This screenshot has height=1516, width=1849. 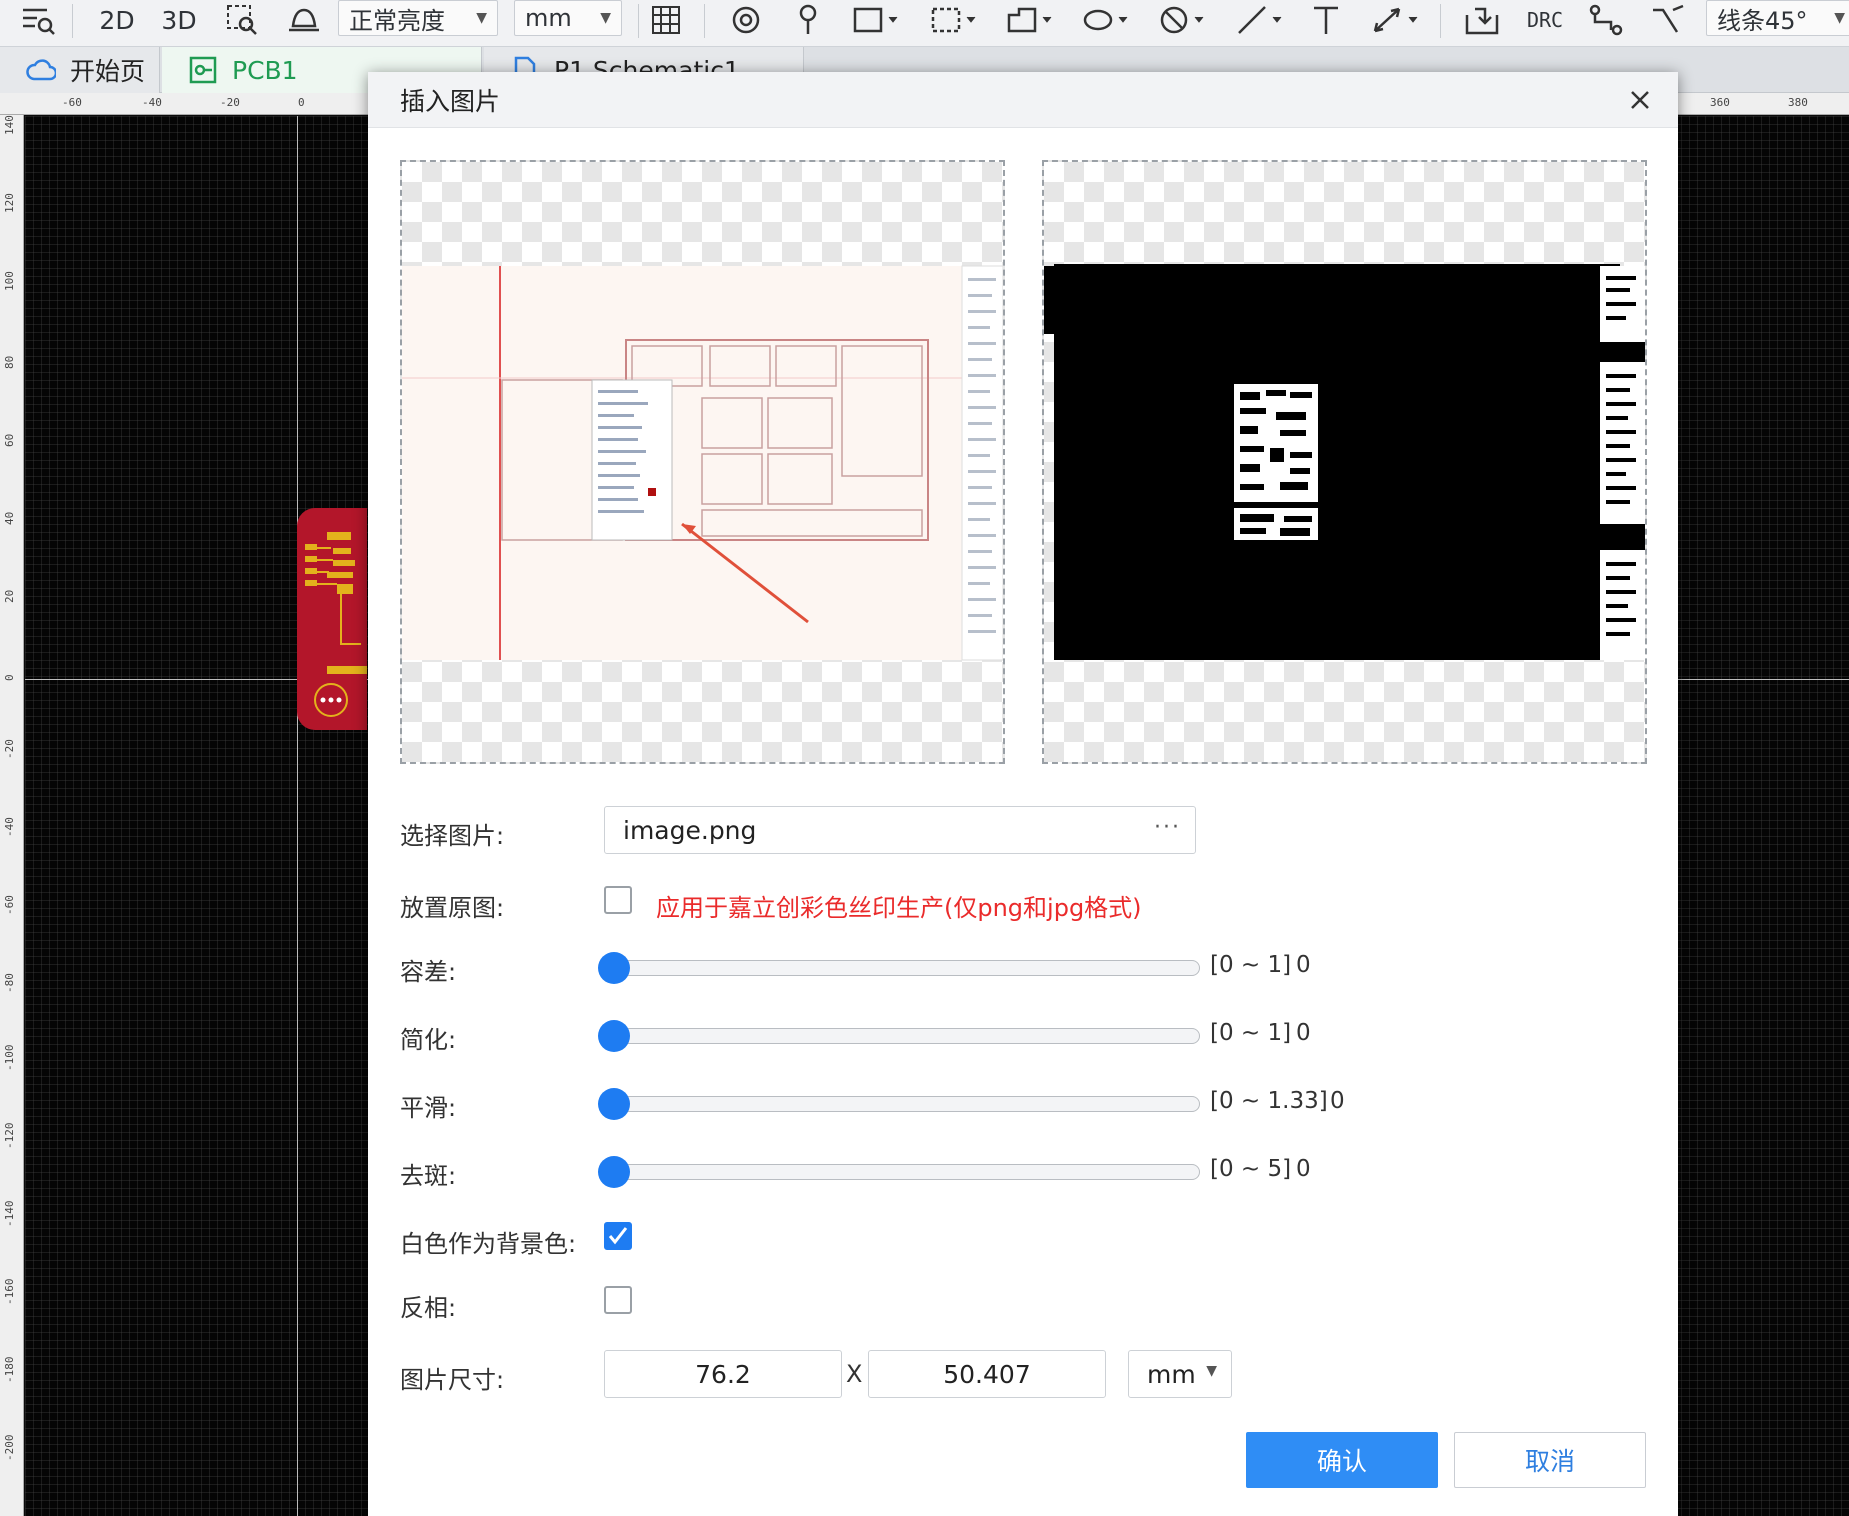 I want to click on size-unit-value: mm, so click(x=1171, y=1374).